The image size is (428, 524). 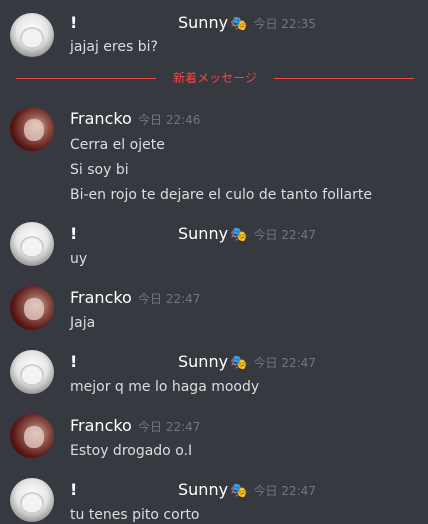 I want to click on message-text: tu tenes pito corto, so click(x=135, y=515).